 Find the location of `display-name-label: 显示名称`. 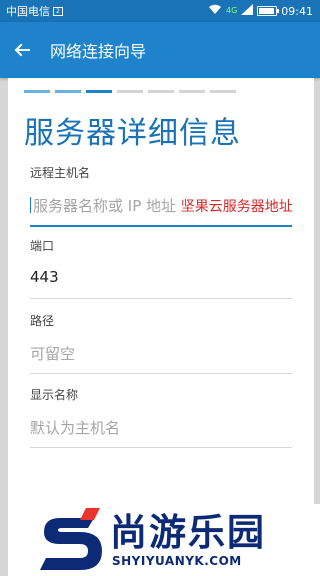

display-name-label: 显示名称 is located at coordinates (54, 395).